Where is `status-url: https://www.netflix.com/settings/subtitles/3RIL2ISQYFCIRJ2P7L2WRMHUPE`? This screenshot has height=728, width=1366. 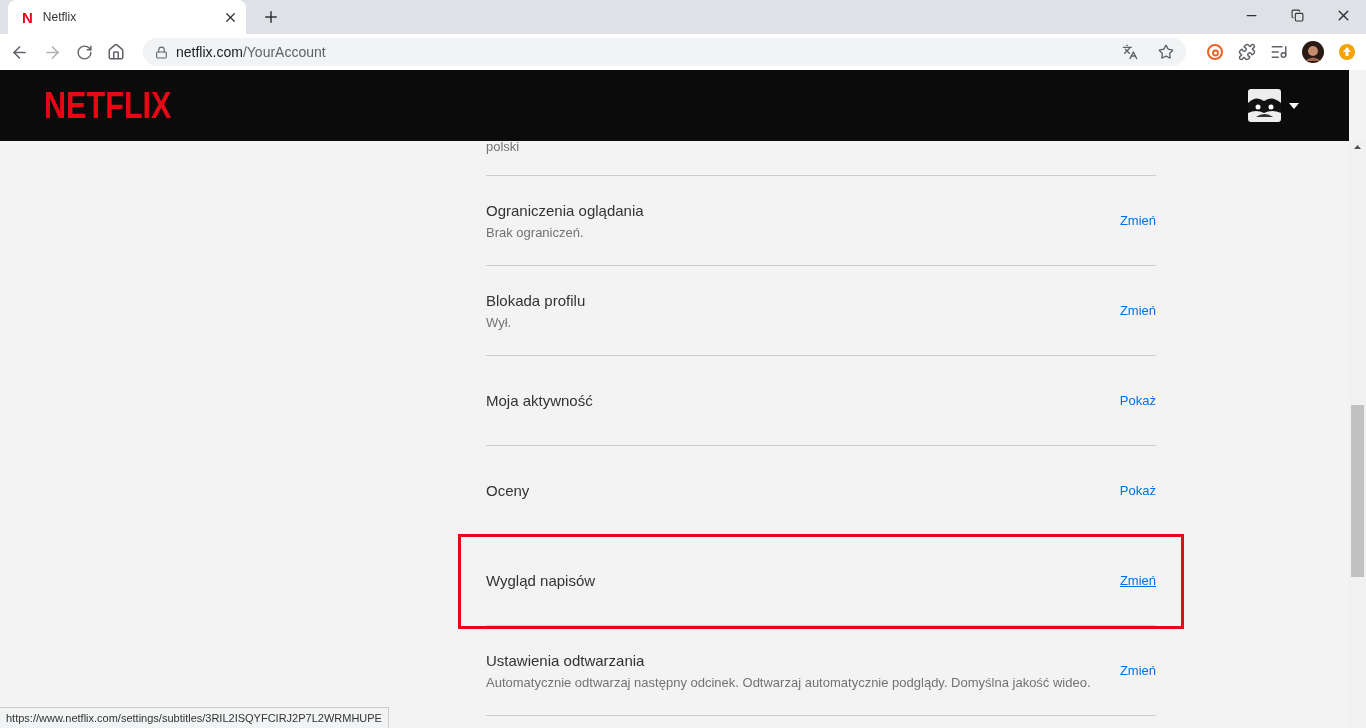 status-url: https://www.netflix.com/settings/subtitles/3RIL2ISQYFCIRJ2P7L2WRMHUPE is located at coordinates (194, 717).